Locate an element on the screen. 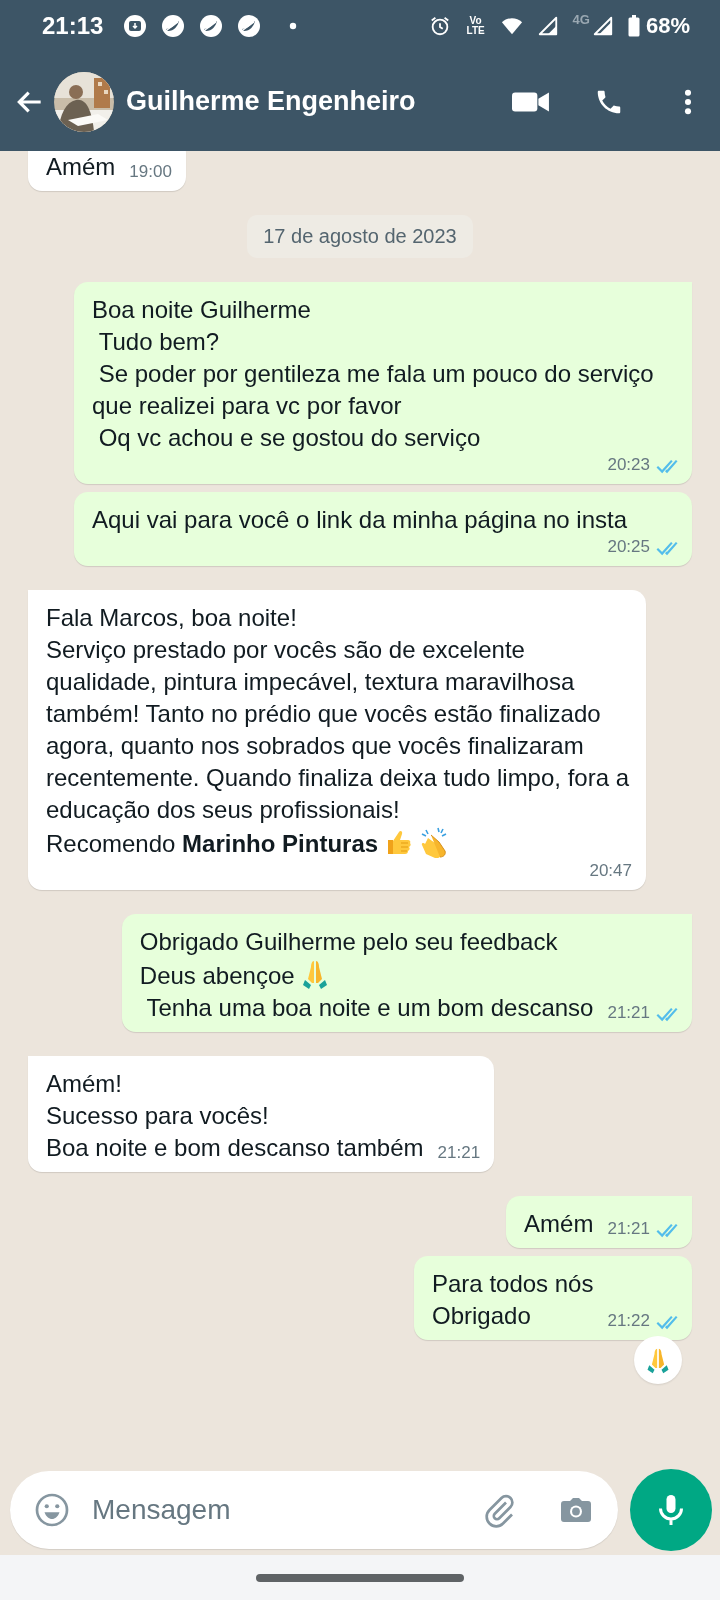 The image size is (720, 1600). message-time: 20:47 is located at coordinates (610, 871).